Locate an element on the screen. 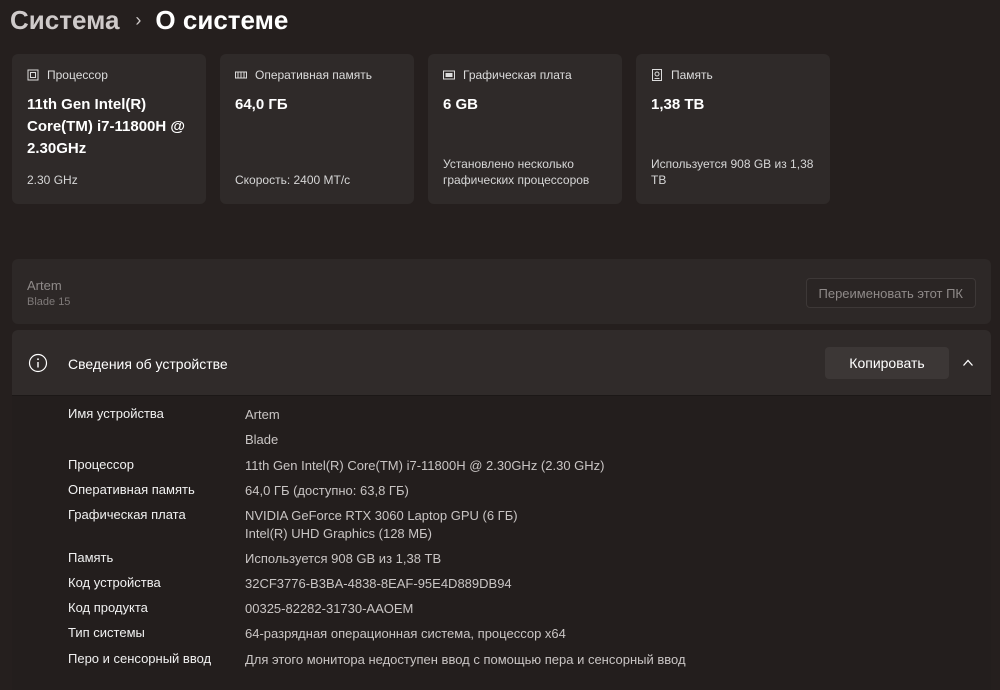  card-sub: 2.30 GHz is located at coordinates (52, 180).